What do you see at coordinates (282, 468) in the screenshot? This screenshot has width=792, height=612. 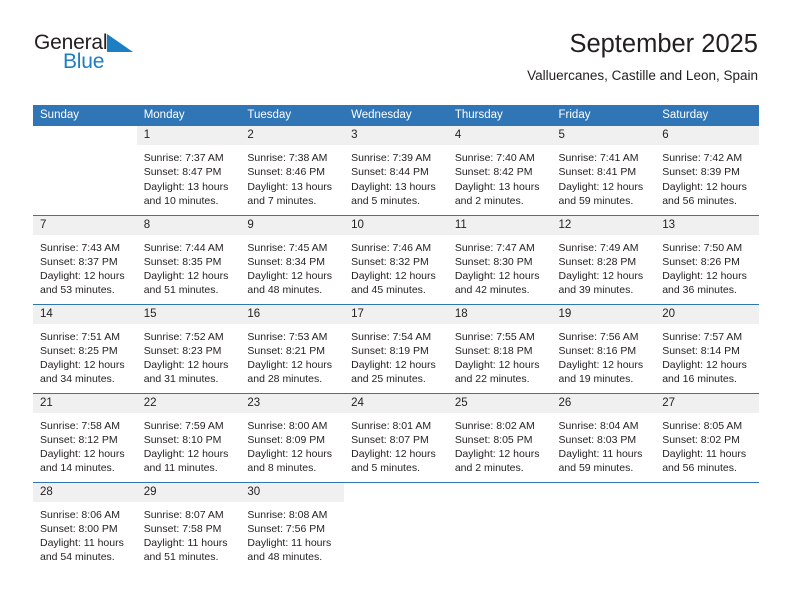 I see `day-daylight-line-text: and 8 minutes.` at bounding box center [282, 468].